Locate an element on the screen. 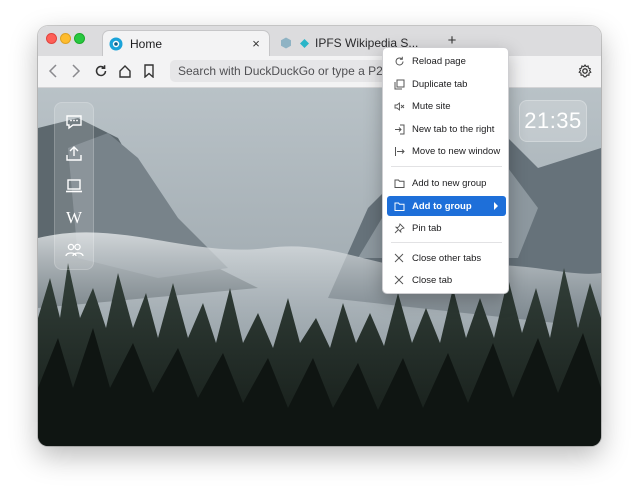  submenu-arrow-icon is located at coordinates (496, 206).